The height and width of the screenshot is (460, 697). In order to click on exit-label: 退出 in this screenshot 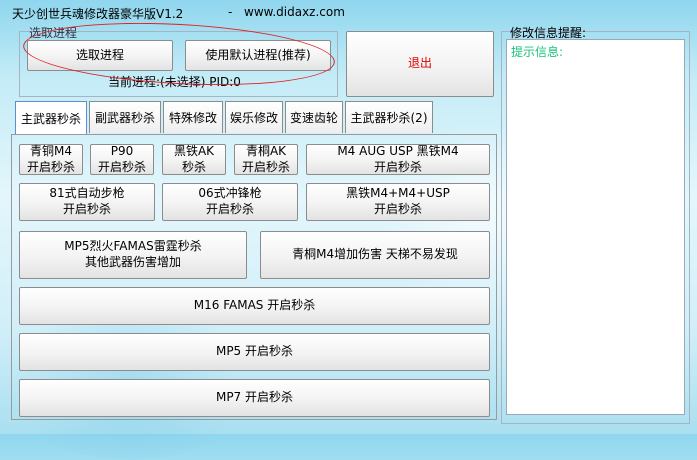, I will do `click(419, 63)`.